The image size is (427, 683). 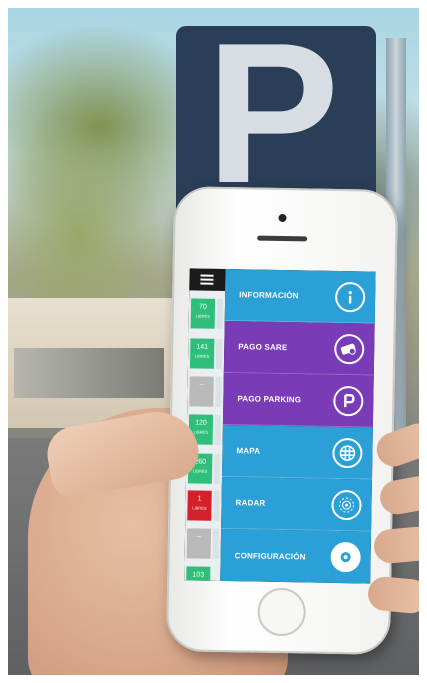 I want to click on front-camera-icon, so click(x=282, y=218).